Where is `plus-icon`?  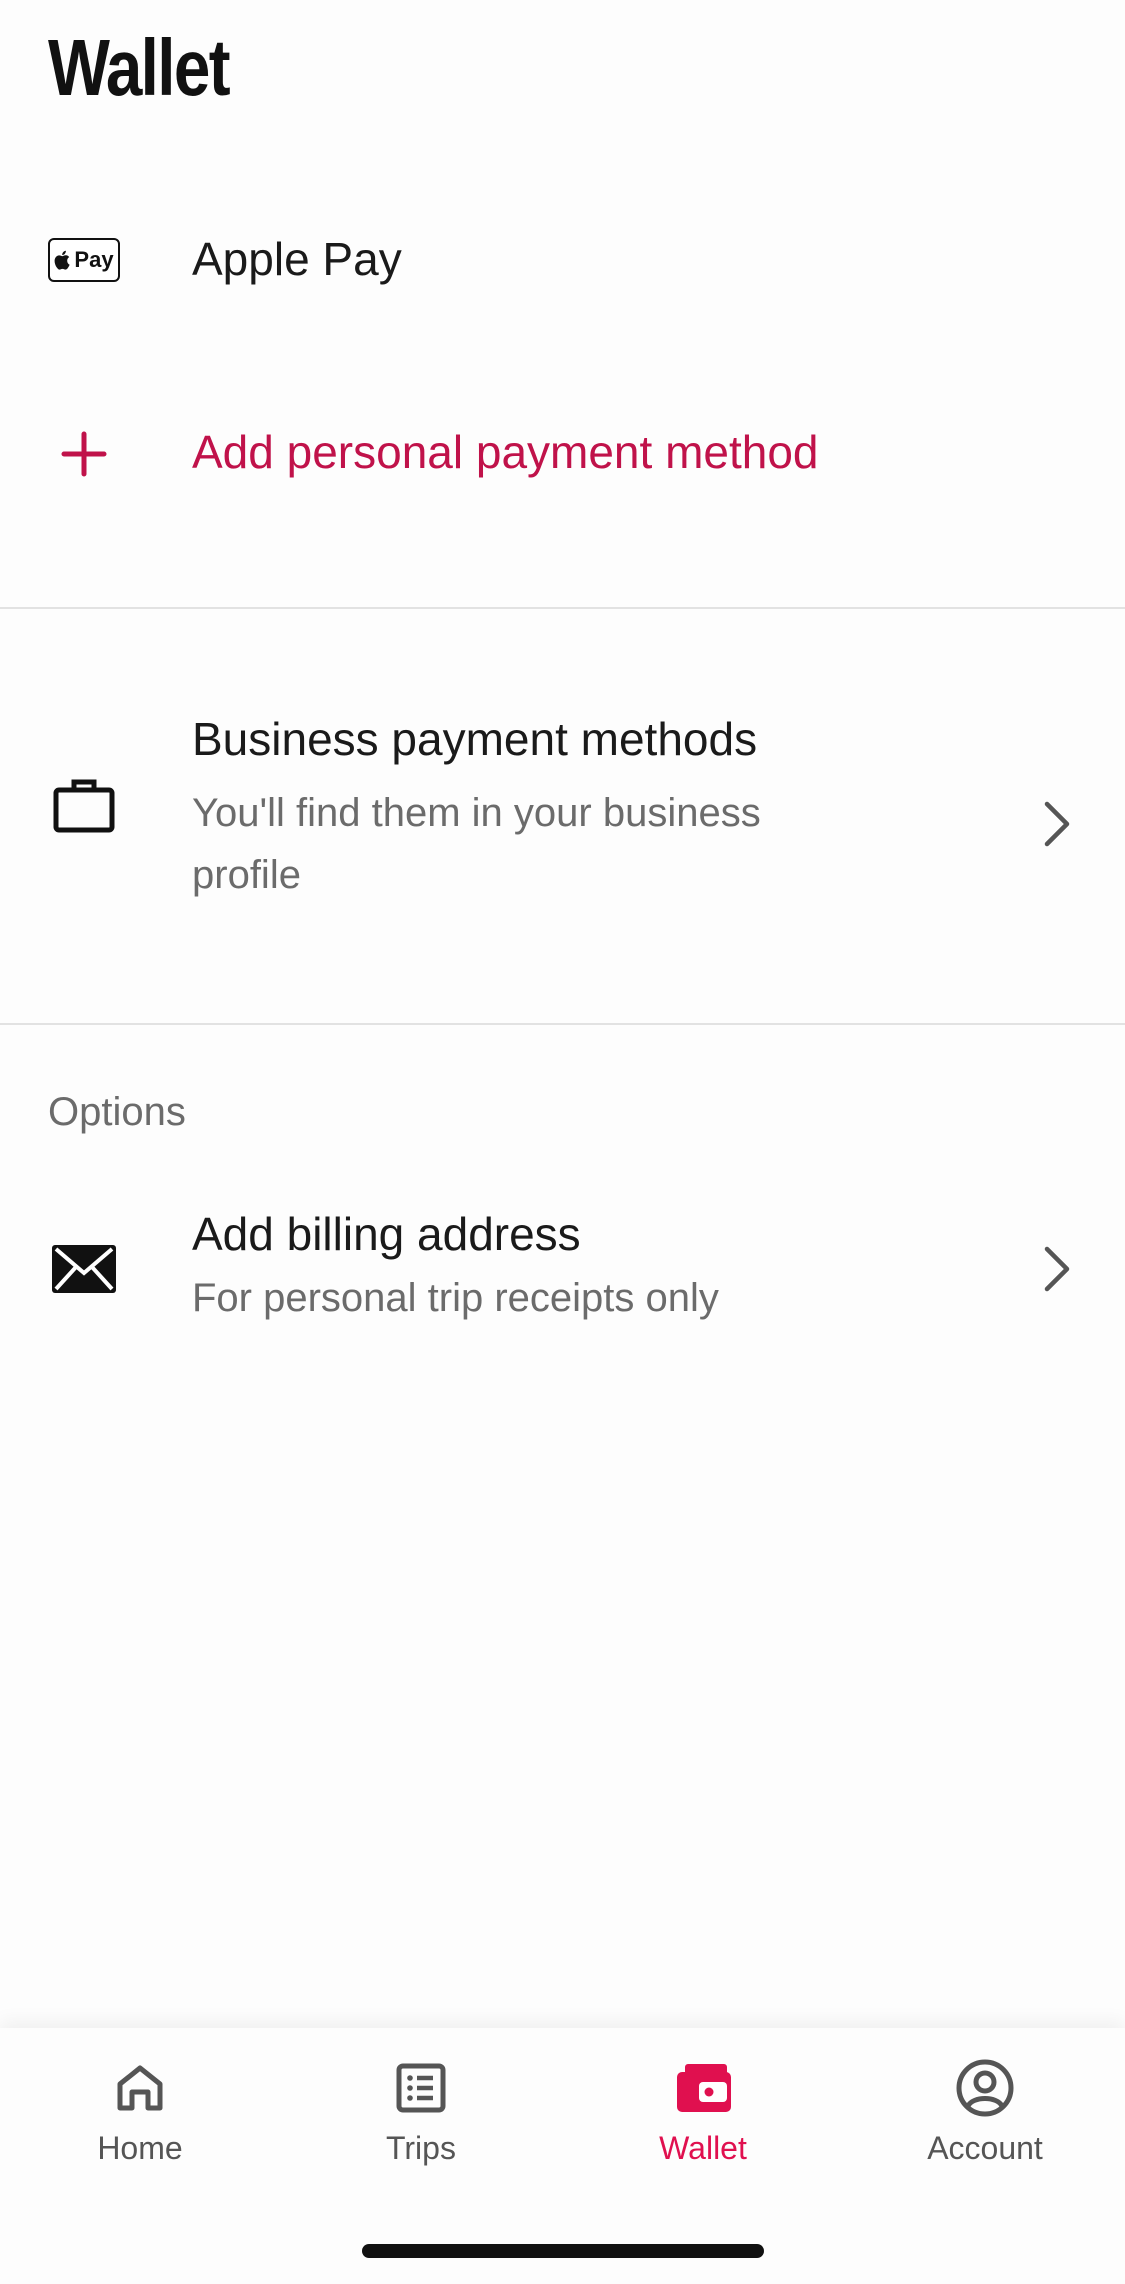
plus-icon is located at coordinates (84, 454).